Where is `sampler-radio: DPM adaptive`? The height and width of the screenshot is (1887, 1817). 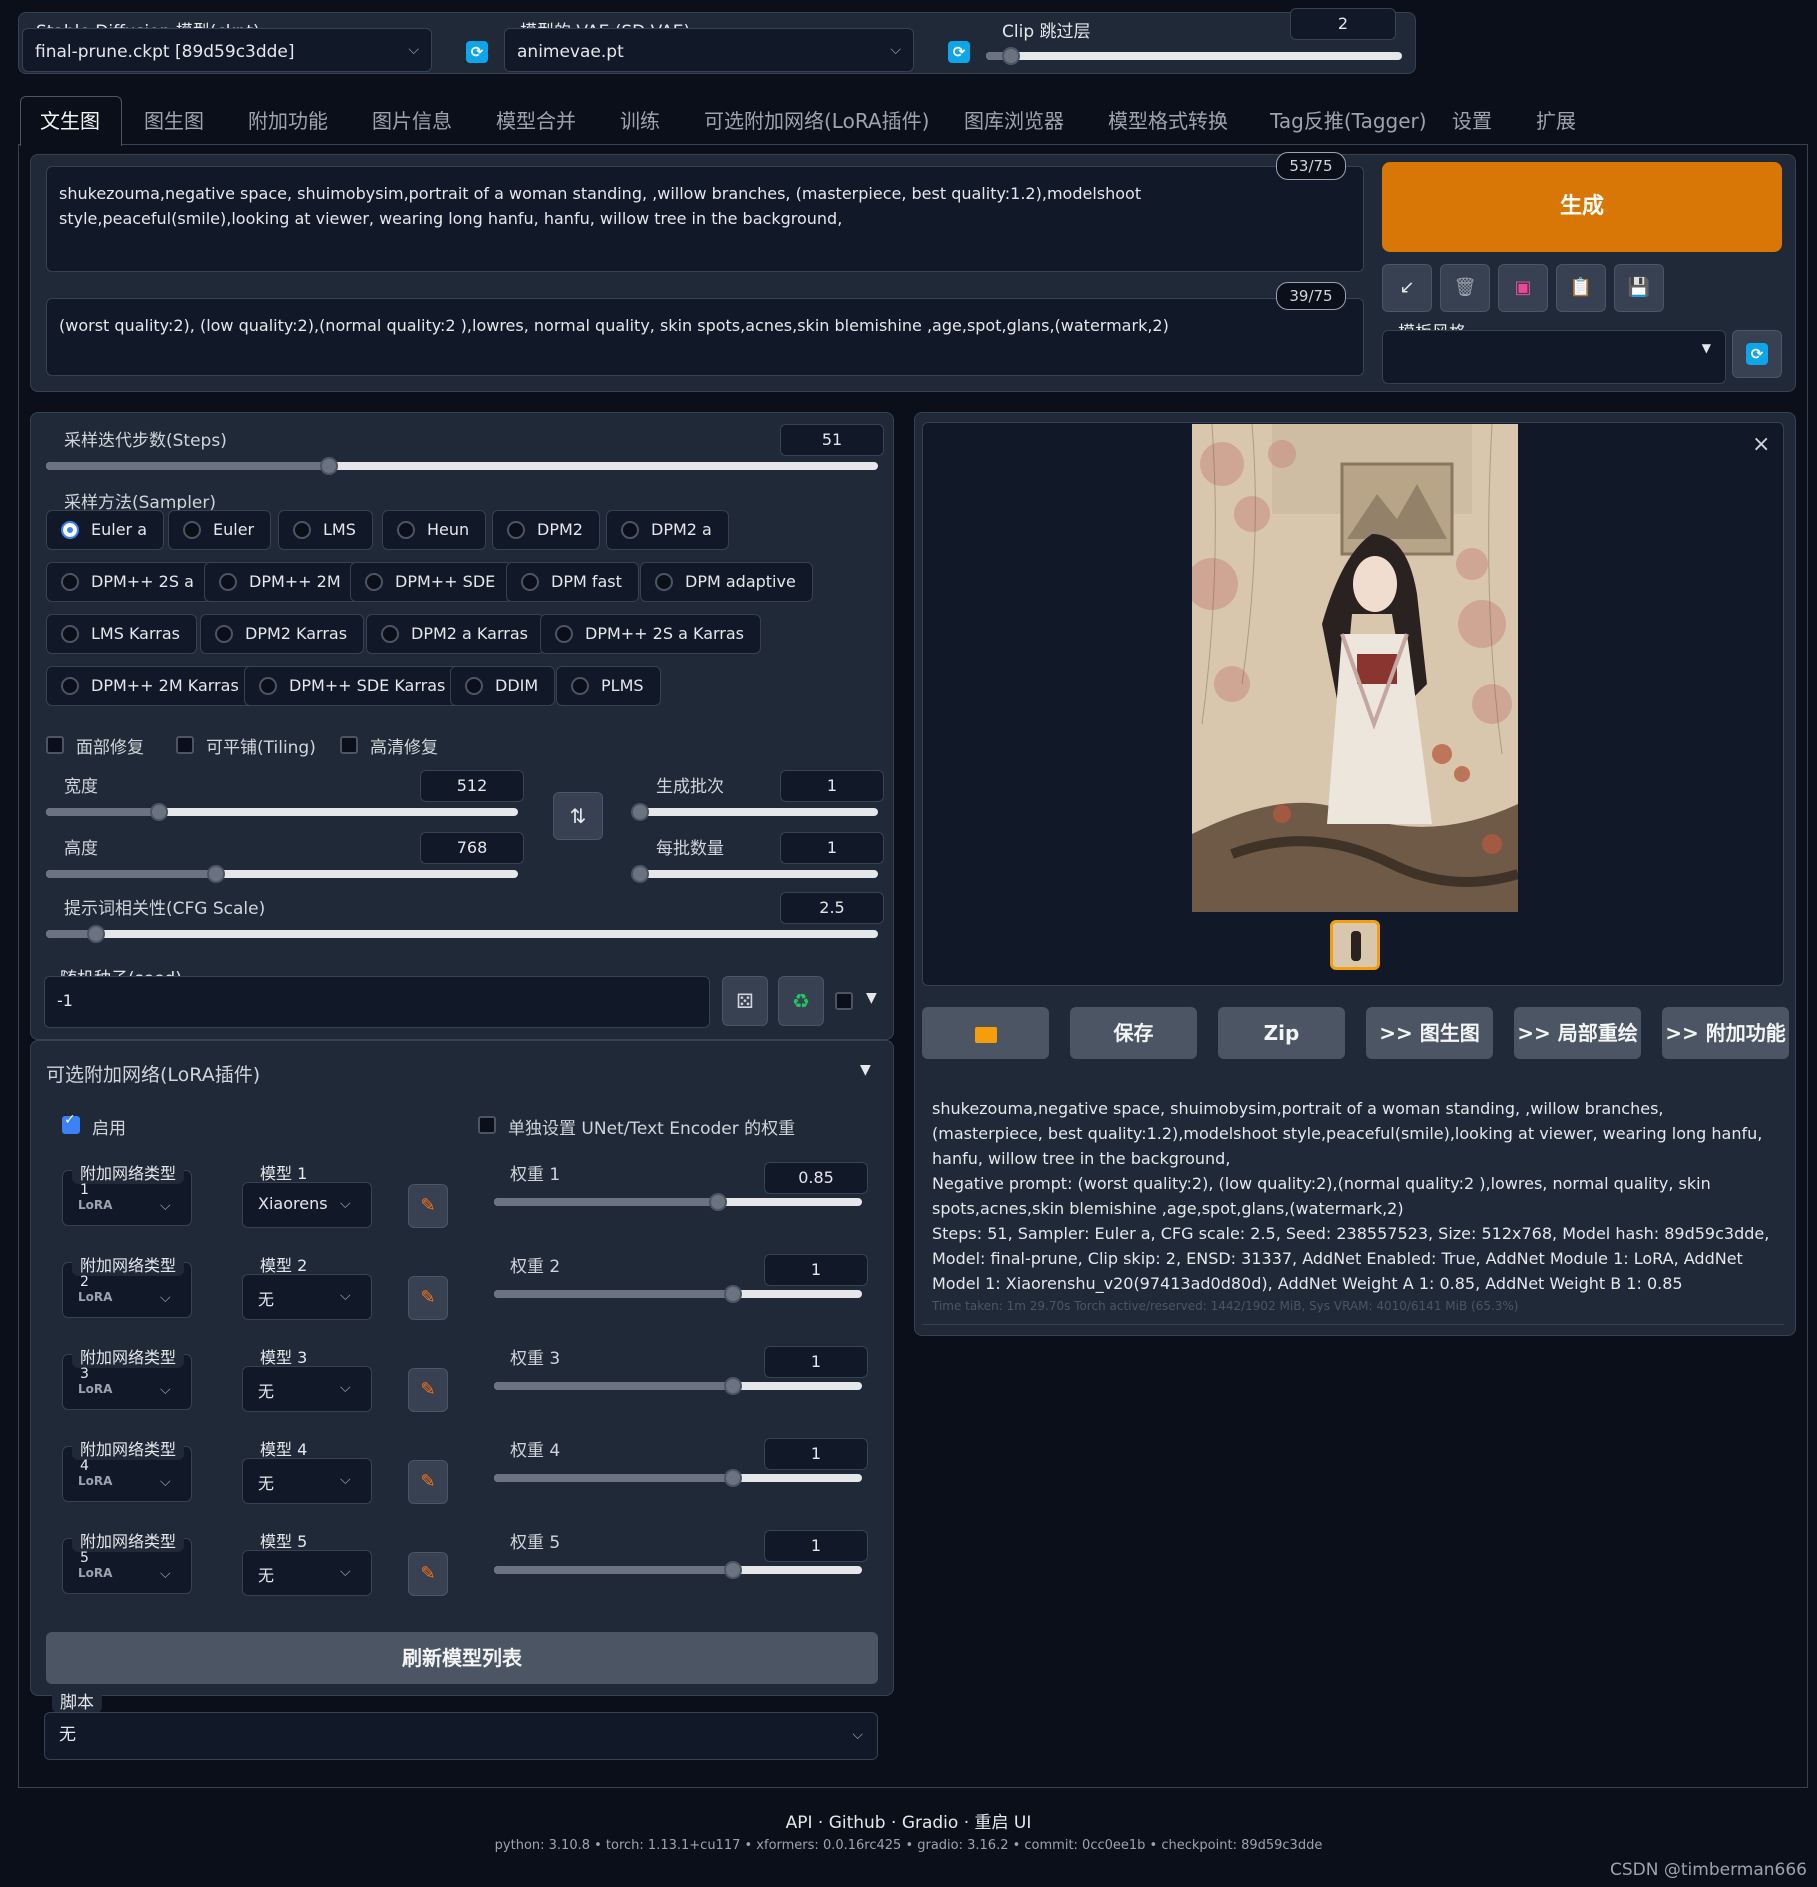
sampler-radio: DPM adaptive is located at coordinates (726, 582).